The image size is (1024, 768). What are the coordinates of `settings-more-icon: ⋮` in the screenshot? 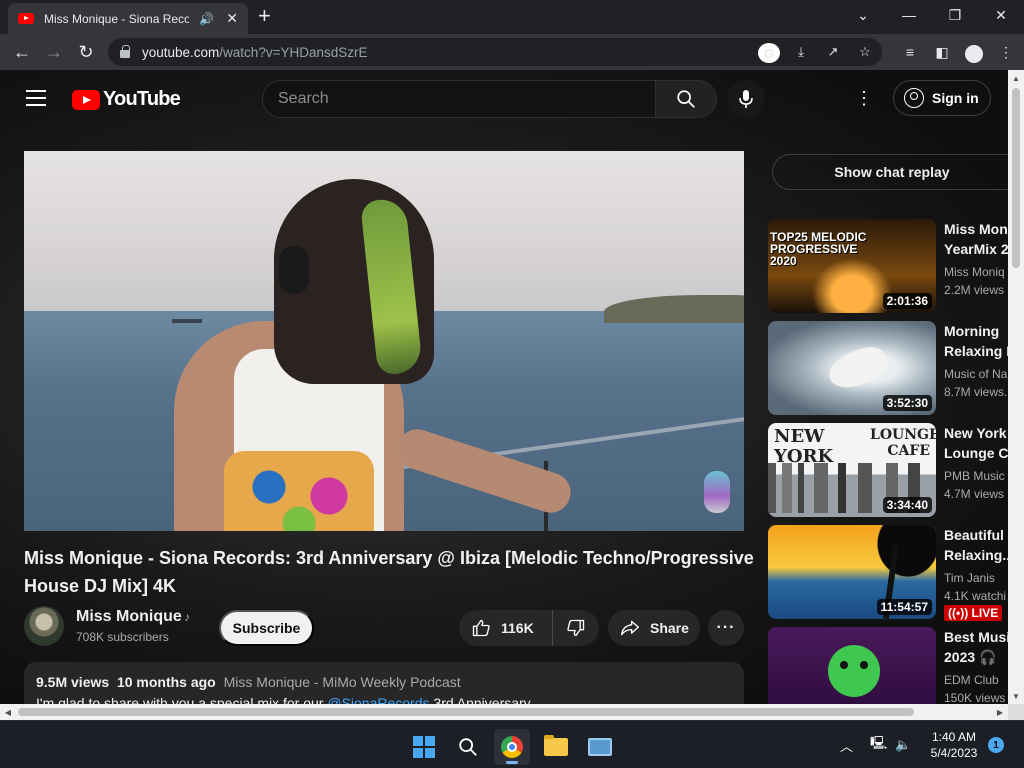 It's located at (864, 98).